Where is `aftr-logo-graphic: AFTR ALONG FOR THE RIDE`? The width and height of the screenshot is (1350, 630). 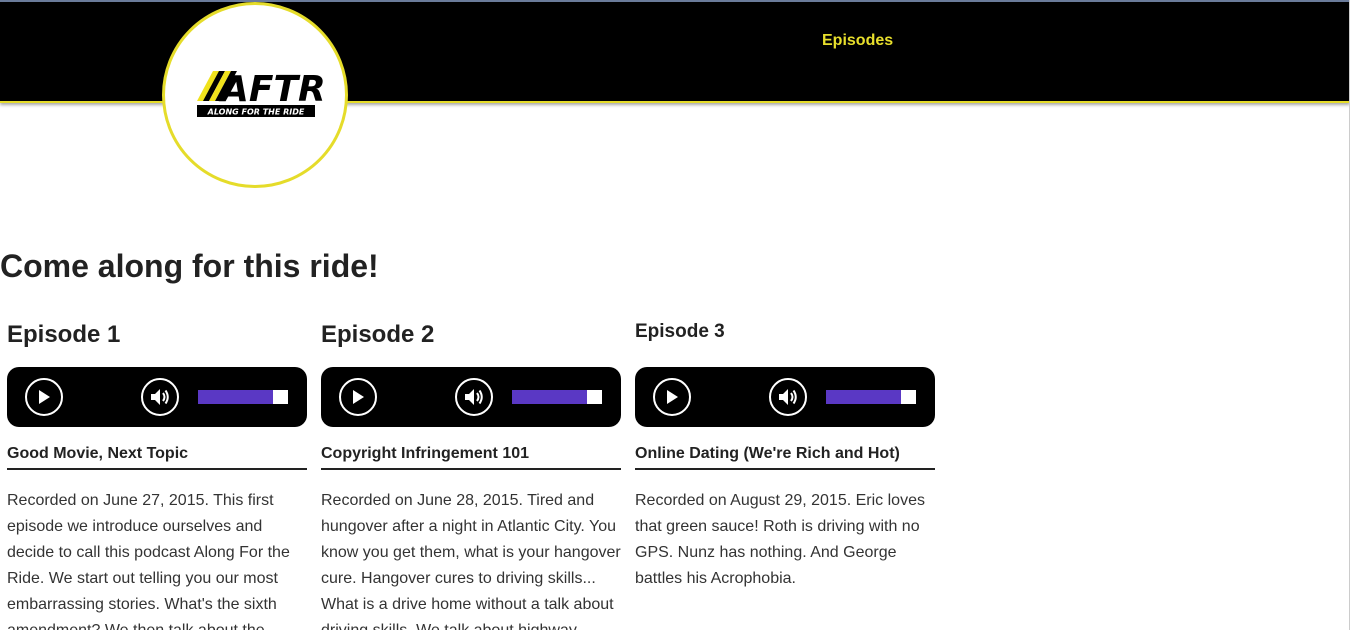
aftr-logo-graphic: AFTR ALONG FOR THE RIDE is located at coordinates (261, 93).